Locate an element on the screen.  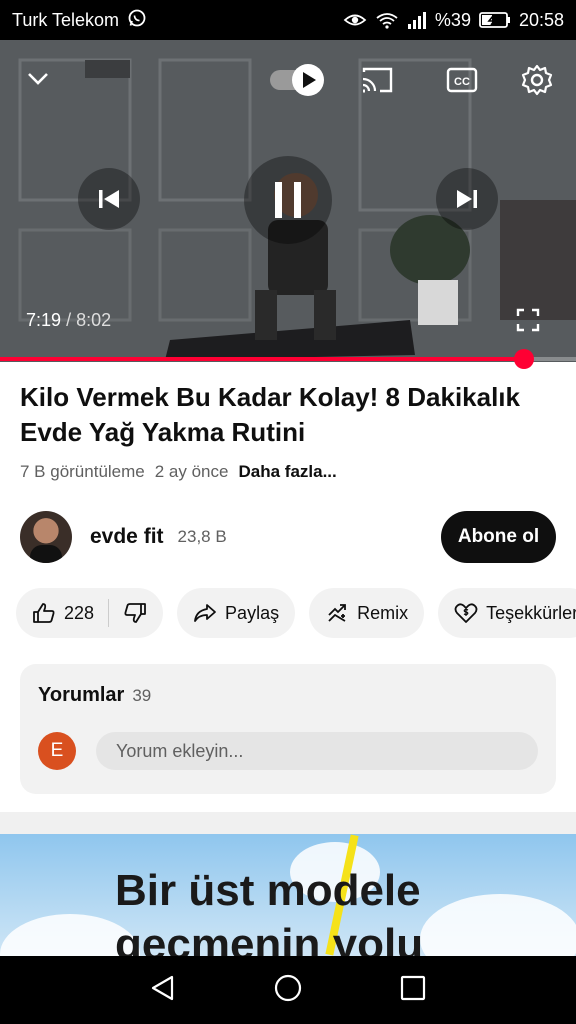
home-button is located at coordinates (288, 990).